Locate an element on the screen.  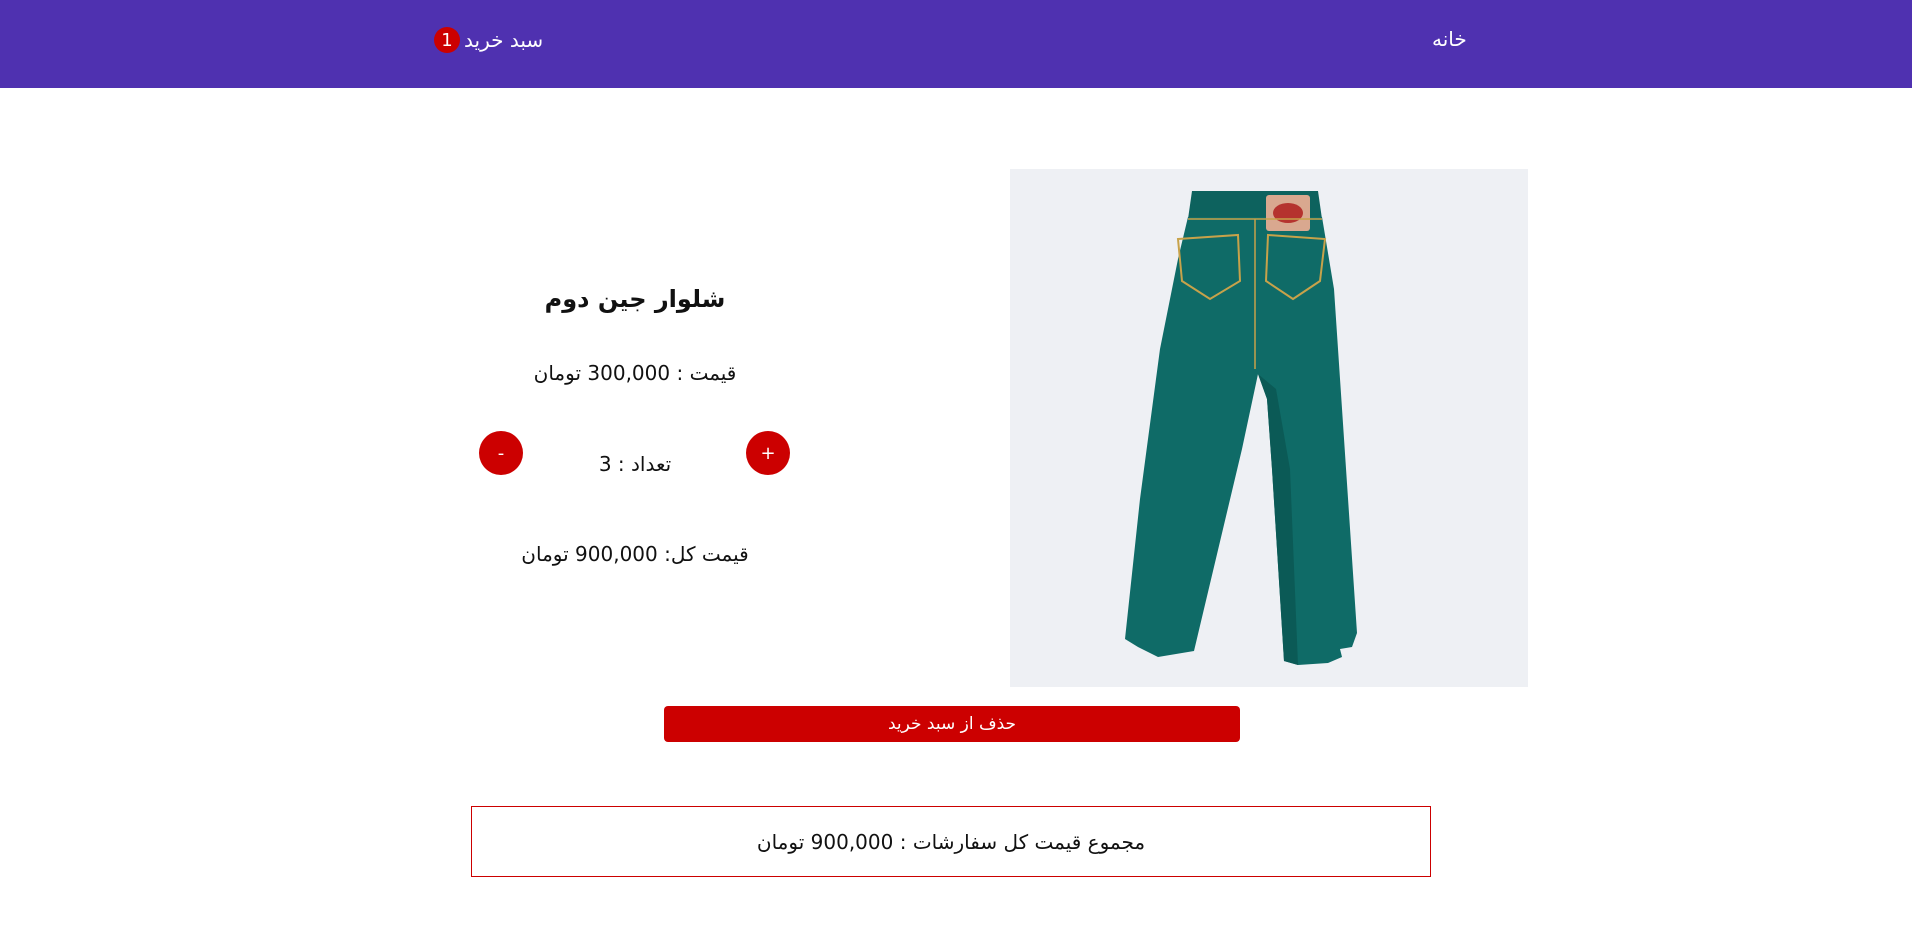
nav-cart-label: سبد خرید is located at coordinates (504, 40).